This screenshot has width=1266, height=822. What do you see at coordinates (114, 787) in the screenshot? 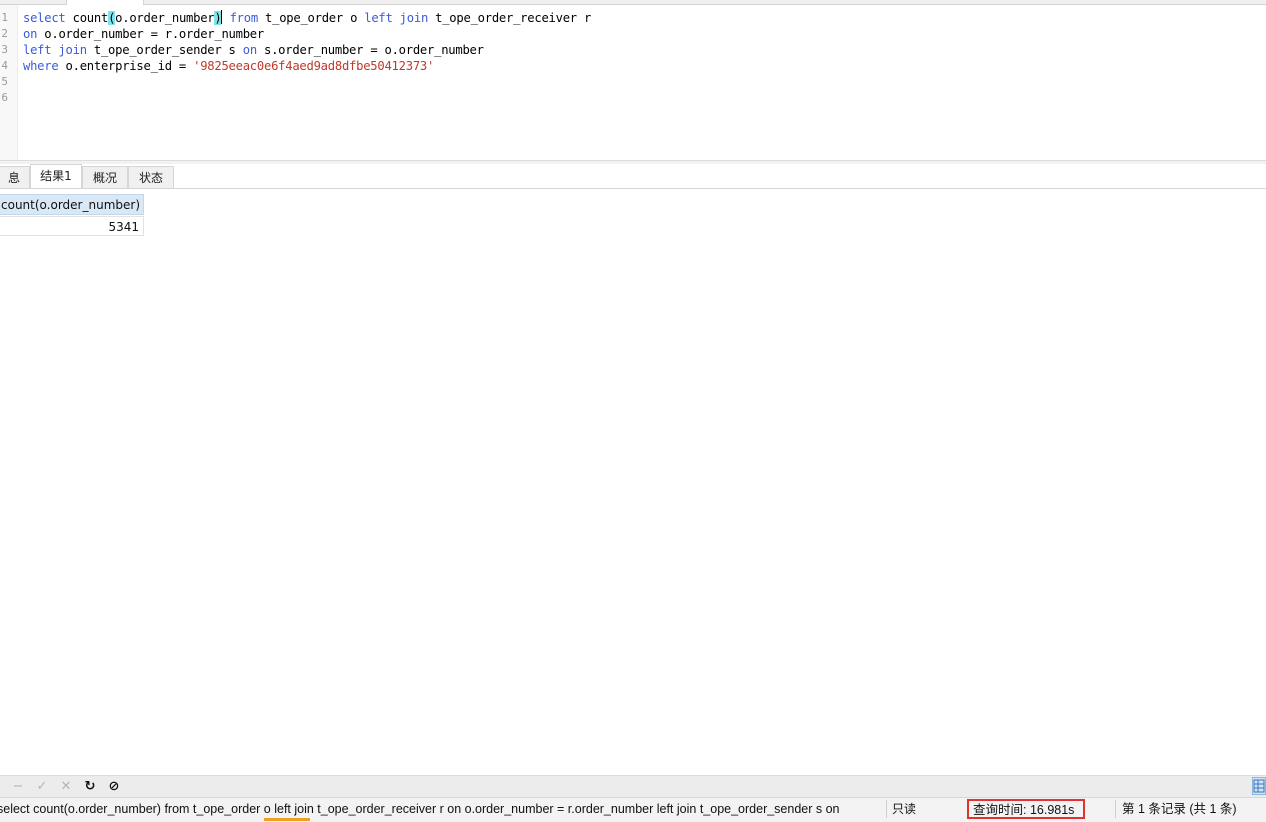
I see `stop-icon: ⊘` at bounding box center [114, 787].